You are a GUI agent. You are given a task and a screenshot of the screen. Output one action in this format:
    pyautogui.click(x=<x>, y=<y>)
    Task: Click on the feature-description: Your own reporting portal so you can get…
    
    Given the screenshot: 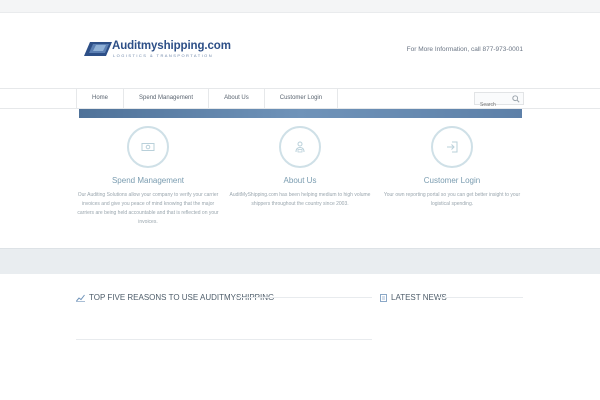 What is the action you would take?
    pyautogui.click(x=452, y=199)
    